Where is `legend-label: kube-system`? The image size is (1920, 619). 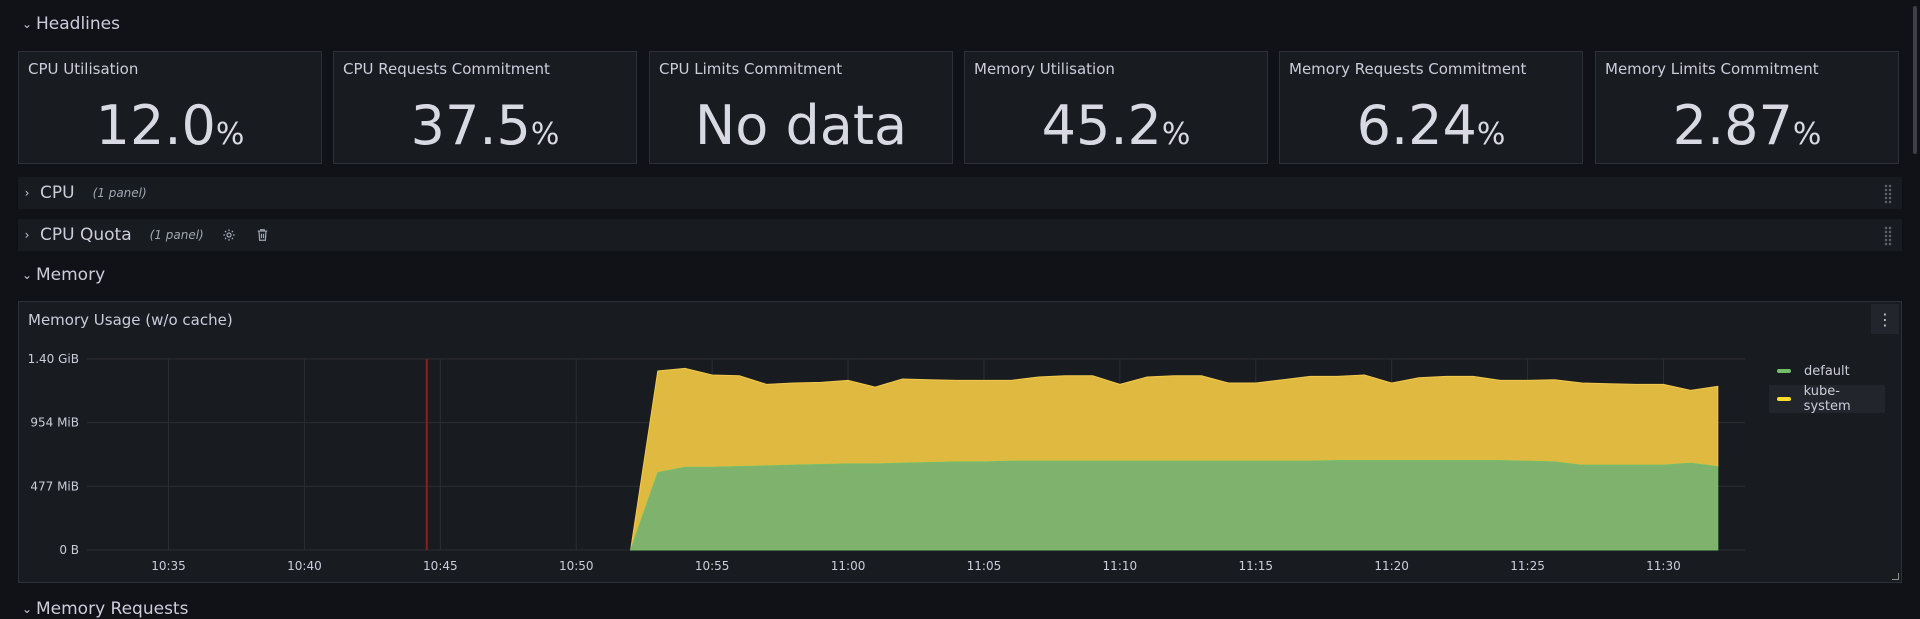
legend-label: kube-system is located at coordinates (1827, 399).